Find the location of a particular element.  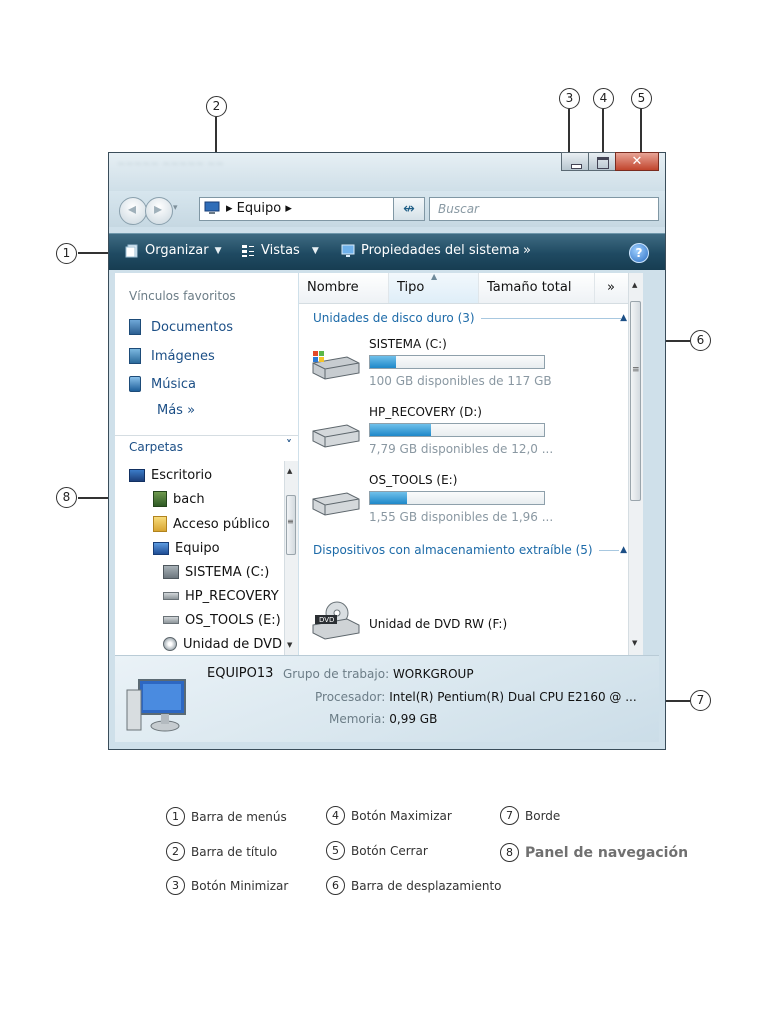

legend-item-6: 6 Barra de desplazamiento is located at coordinates (414, 885).